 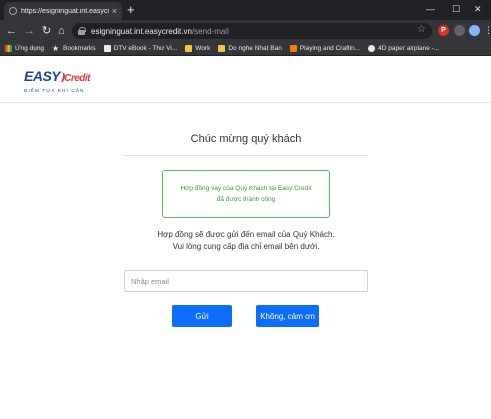 I want to click on bookmark-label: Ứng dụng, so click(x=30, y=48).